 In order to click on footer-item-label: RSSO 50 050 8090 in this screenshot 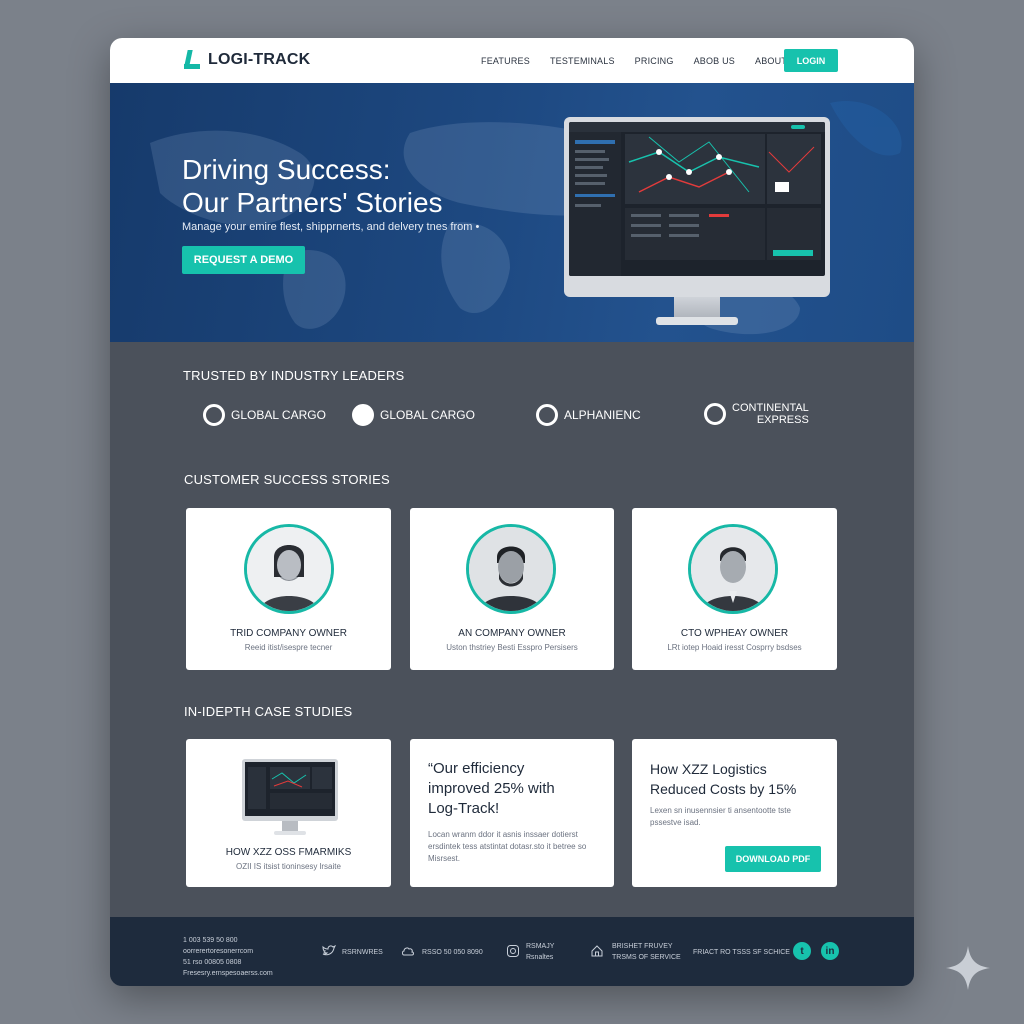, I will do `click(452, 952)`.